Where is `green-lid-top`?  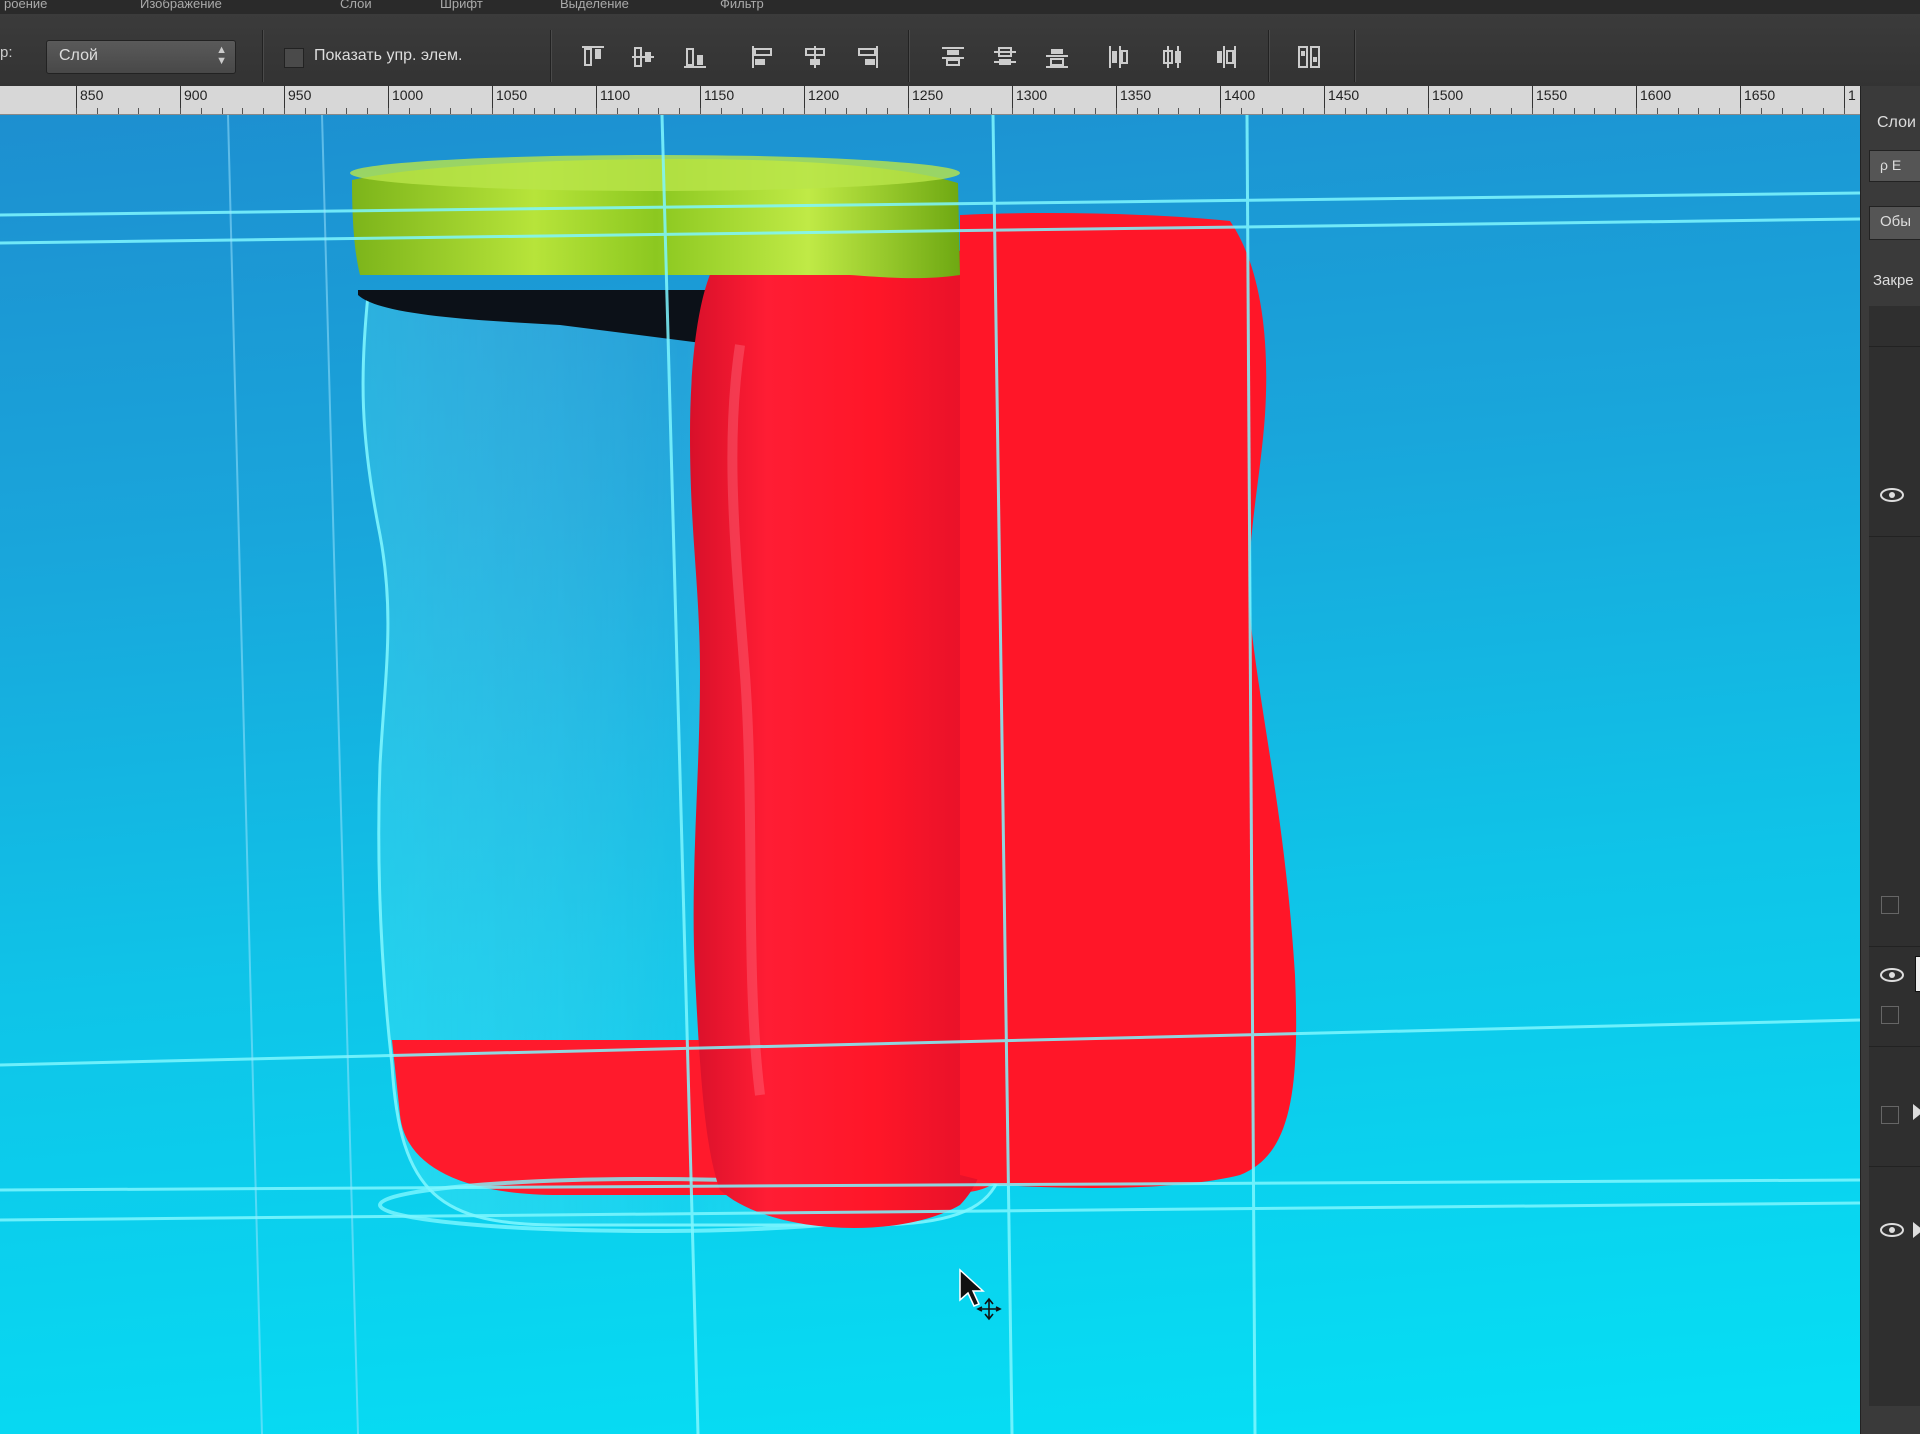
green-lid-top is located at coordinates (655, 173).